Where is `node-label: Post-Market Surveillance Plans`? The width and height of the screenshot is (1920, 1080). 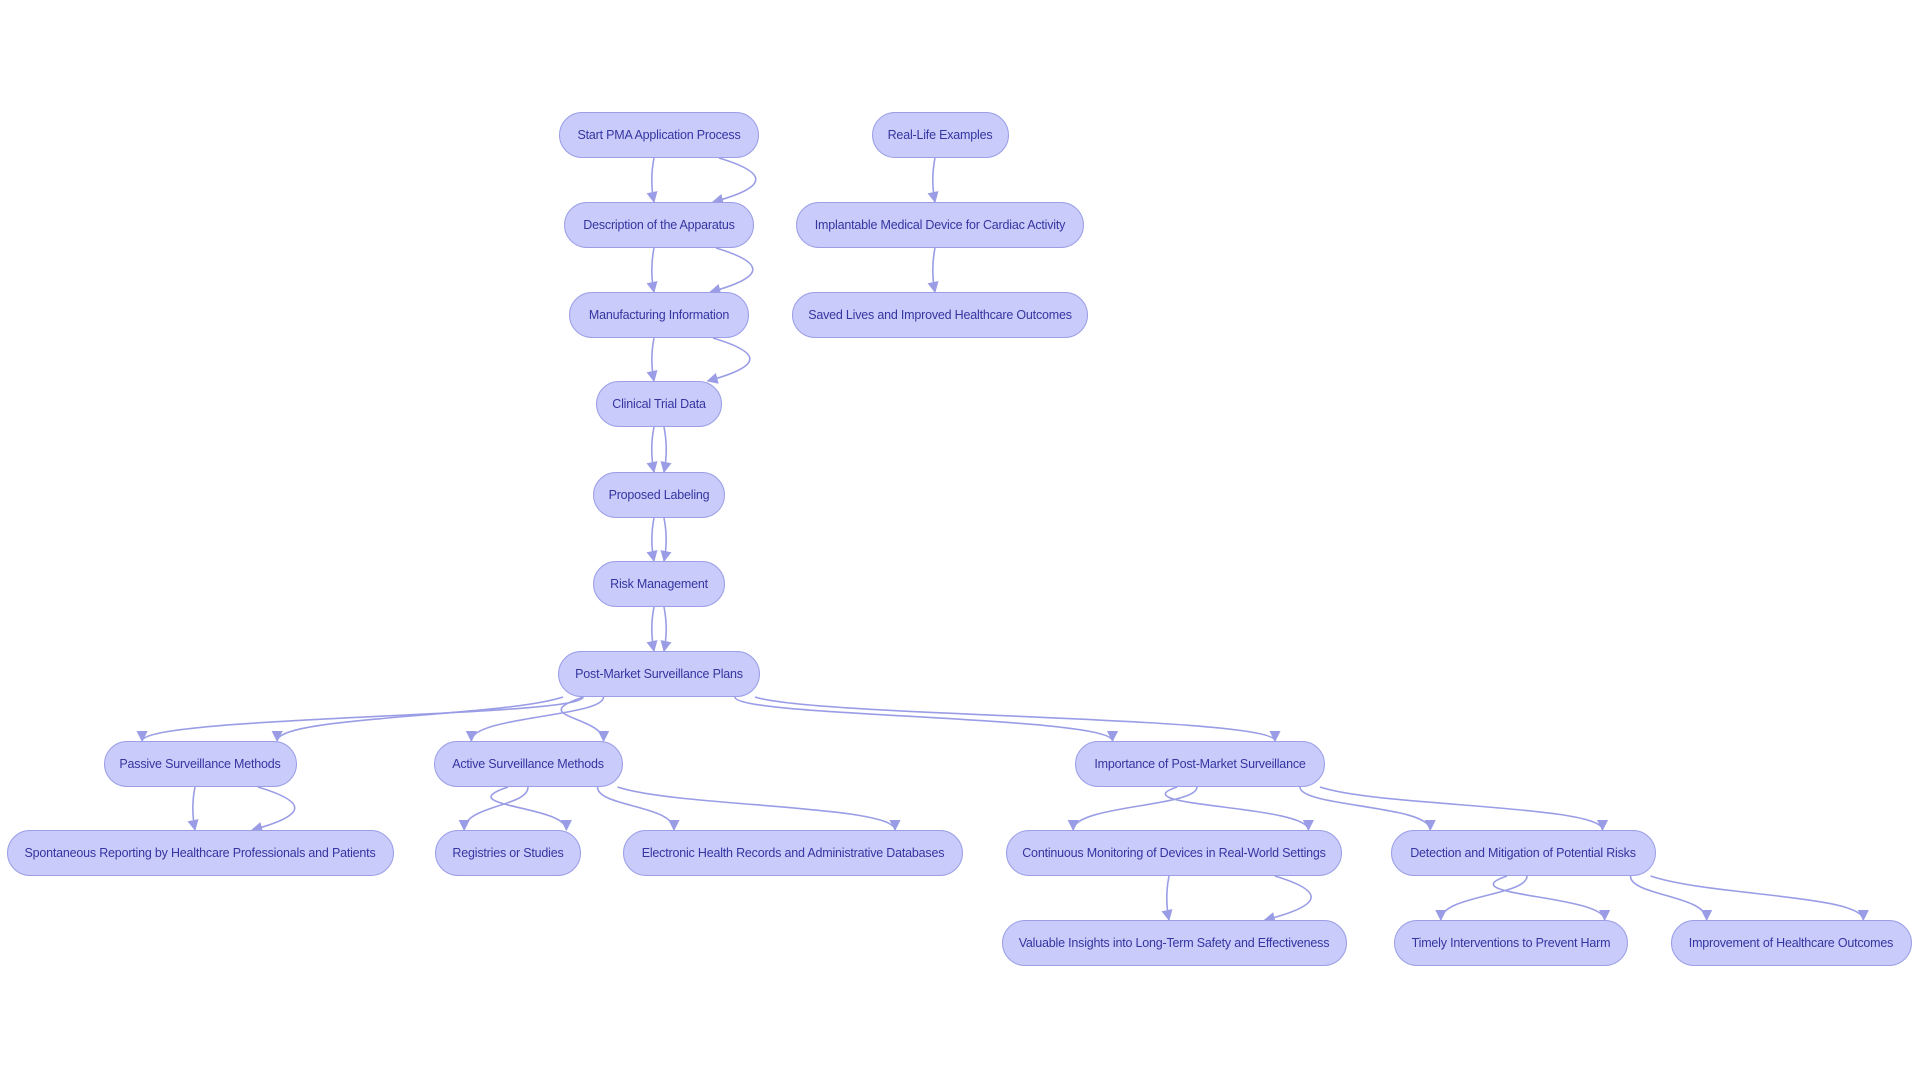 node-label: Post-Market Surveillance Plans is located at coordinates (659, 674).